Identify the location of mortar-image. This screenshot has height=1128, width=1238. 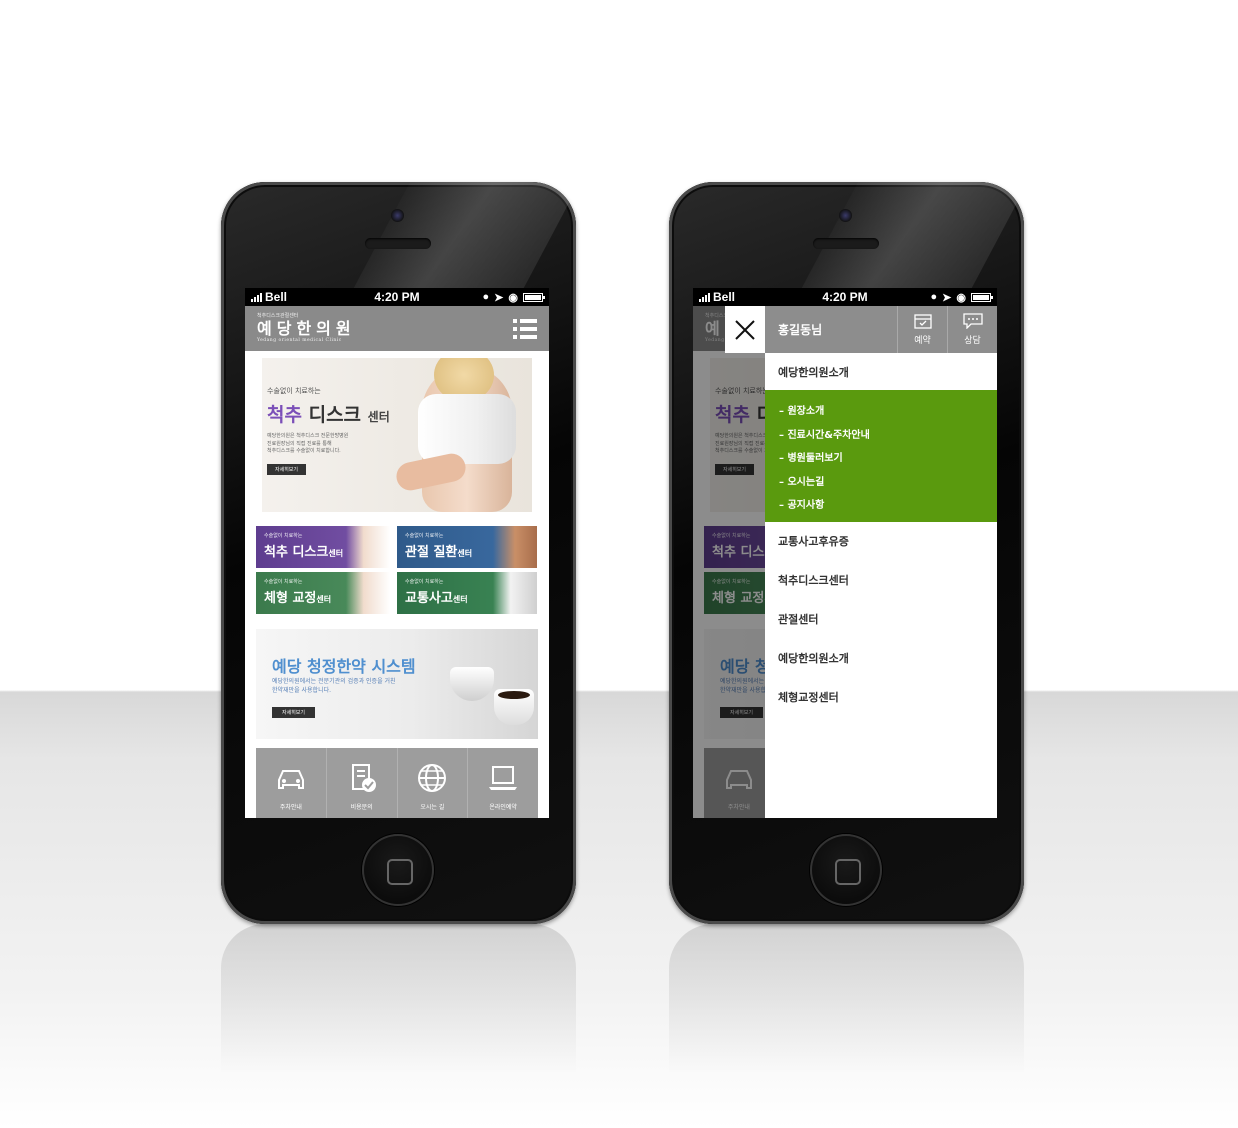
(472, 684).